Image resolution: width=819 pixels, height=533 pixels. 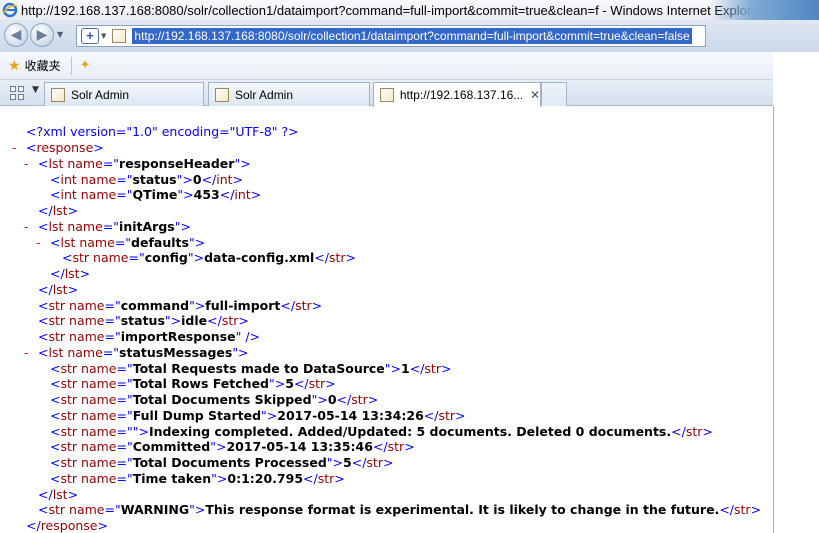 I want to click on xml-token: Total Rows Fetched, so click(x=200, y=384).